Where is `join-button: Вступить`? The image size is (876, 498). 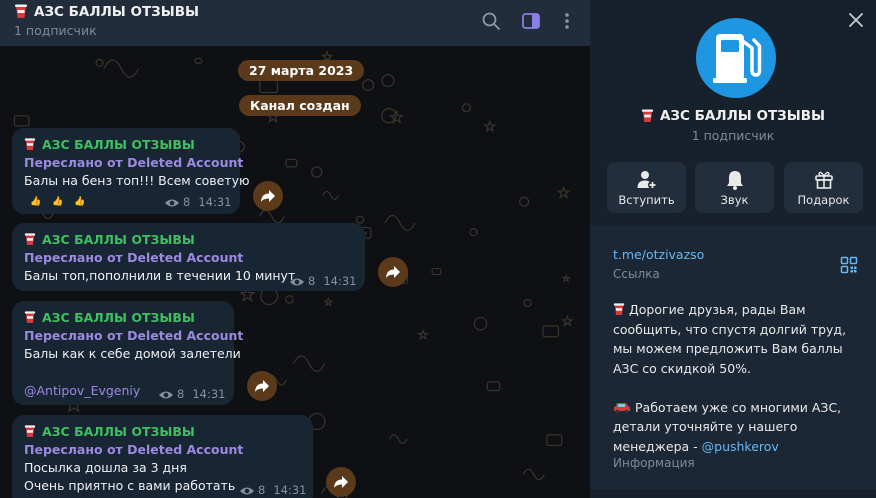 join-button: Вступить is located at coordinates (646, 187).